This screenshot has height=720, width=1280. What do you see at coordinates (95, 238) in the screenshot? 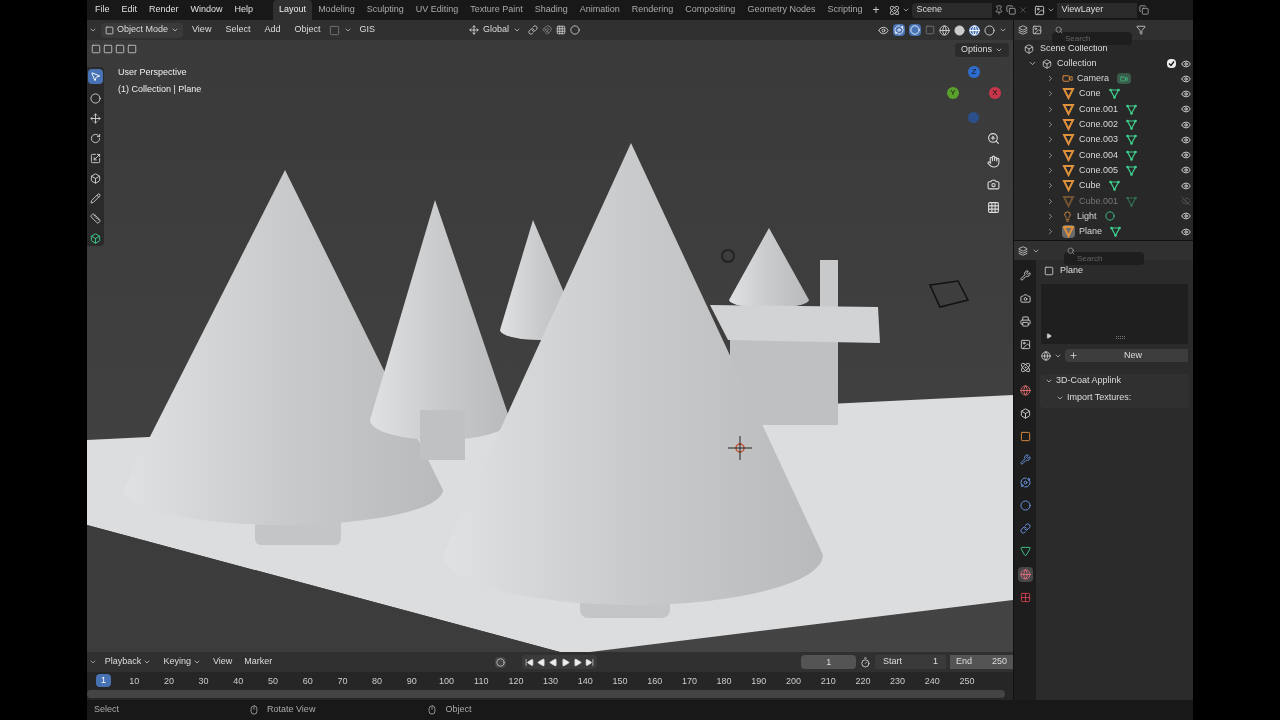
I see `add-cube-tool-icon` at bounding box center [95, 238].